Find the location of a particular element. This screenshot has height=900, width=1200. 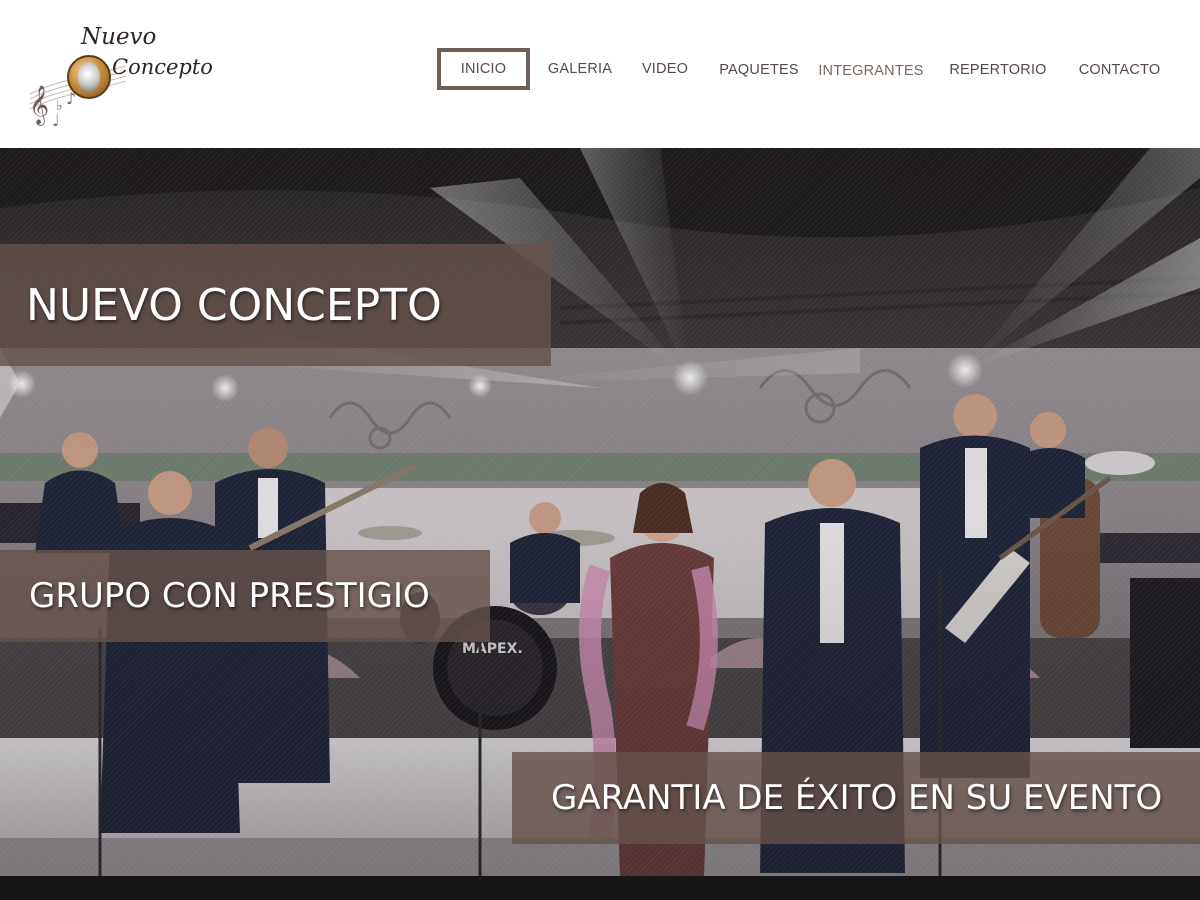

nav-integrantes: INTEGRANTES is located at coordinates (871, 71).